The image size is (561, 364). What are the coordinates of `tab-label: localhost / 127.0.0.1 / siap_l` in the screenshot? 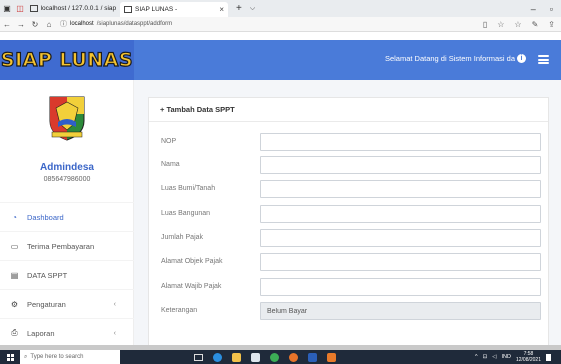 It's located at (78, 8).